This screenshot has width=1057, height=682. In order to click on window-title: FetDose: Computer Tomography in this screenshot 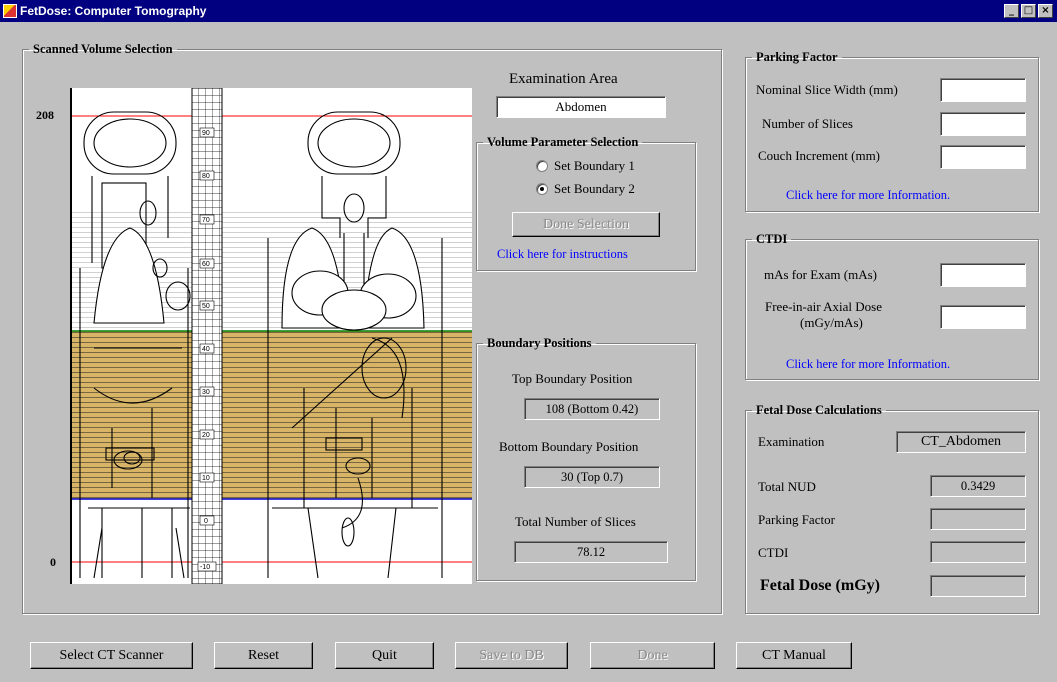, I will do `click(113, 11)`.